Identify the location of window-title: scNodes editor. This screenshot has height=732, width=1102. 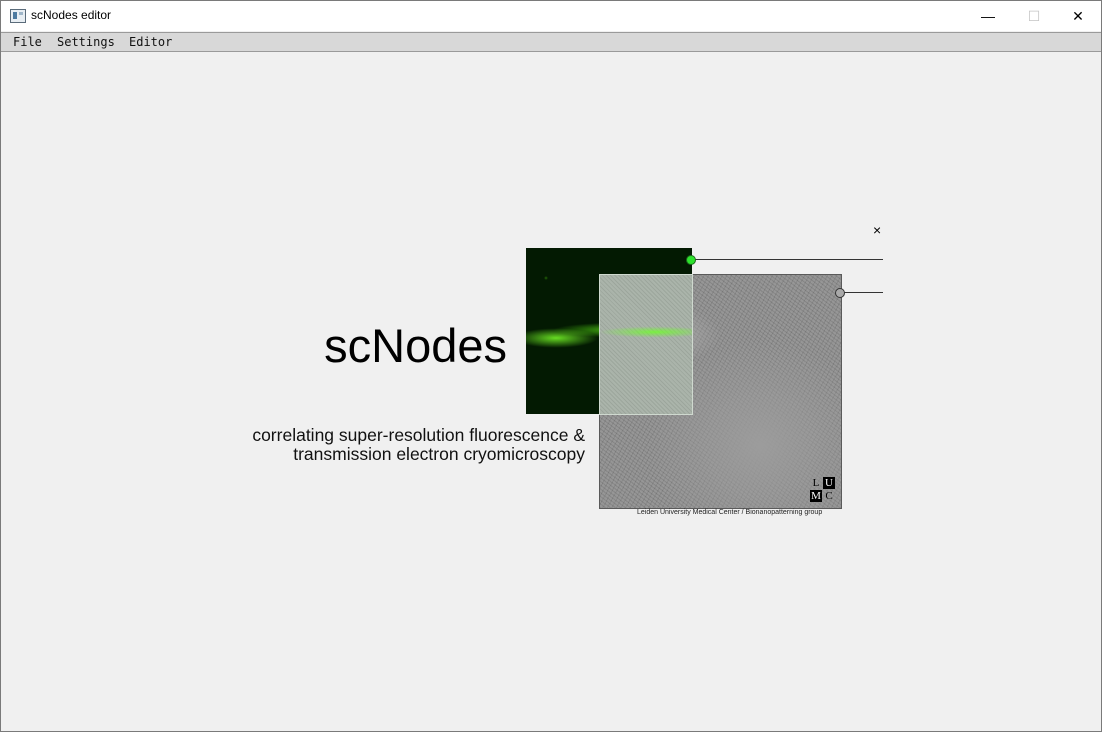
(71, 15).